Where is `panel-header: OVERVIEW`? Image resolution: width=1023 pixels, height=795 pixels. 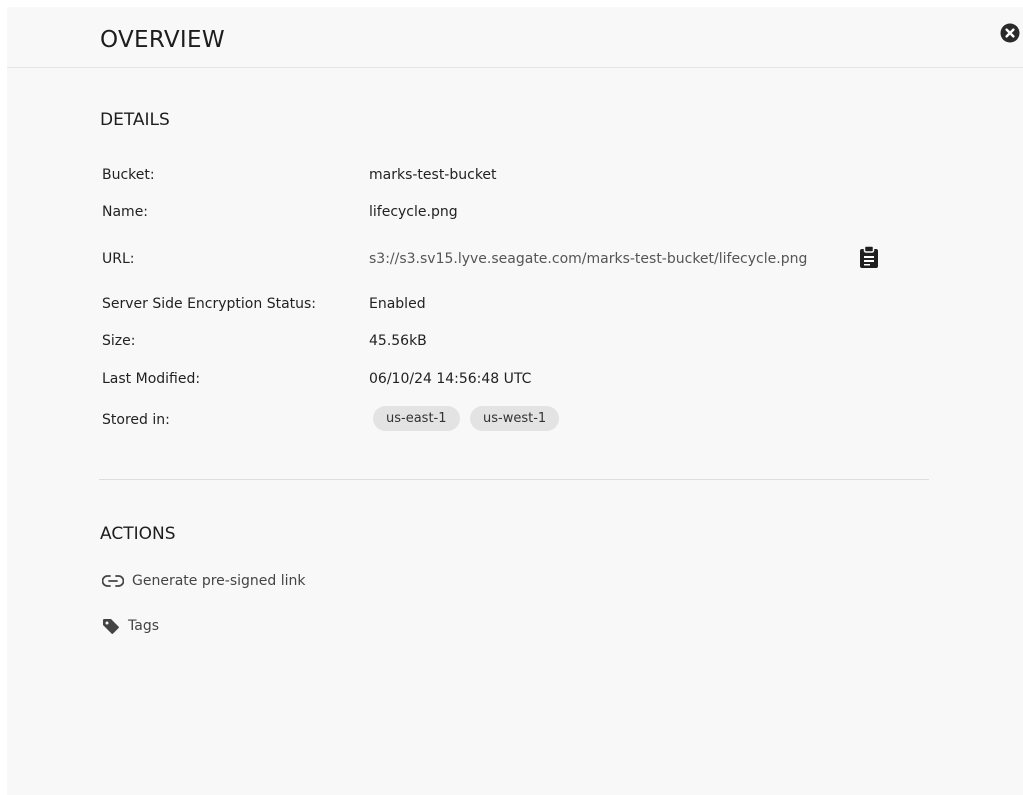
panel-header: OVERVIEW is located at coordinates (515, 37).